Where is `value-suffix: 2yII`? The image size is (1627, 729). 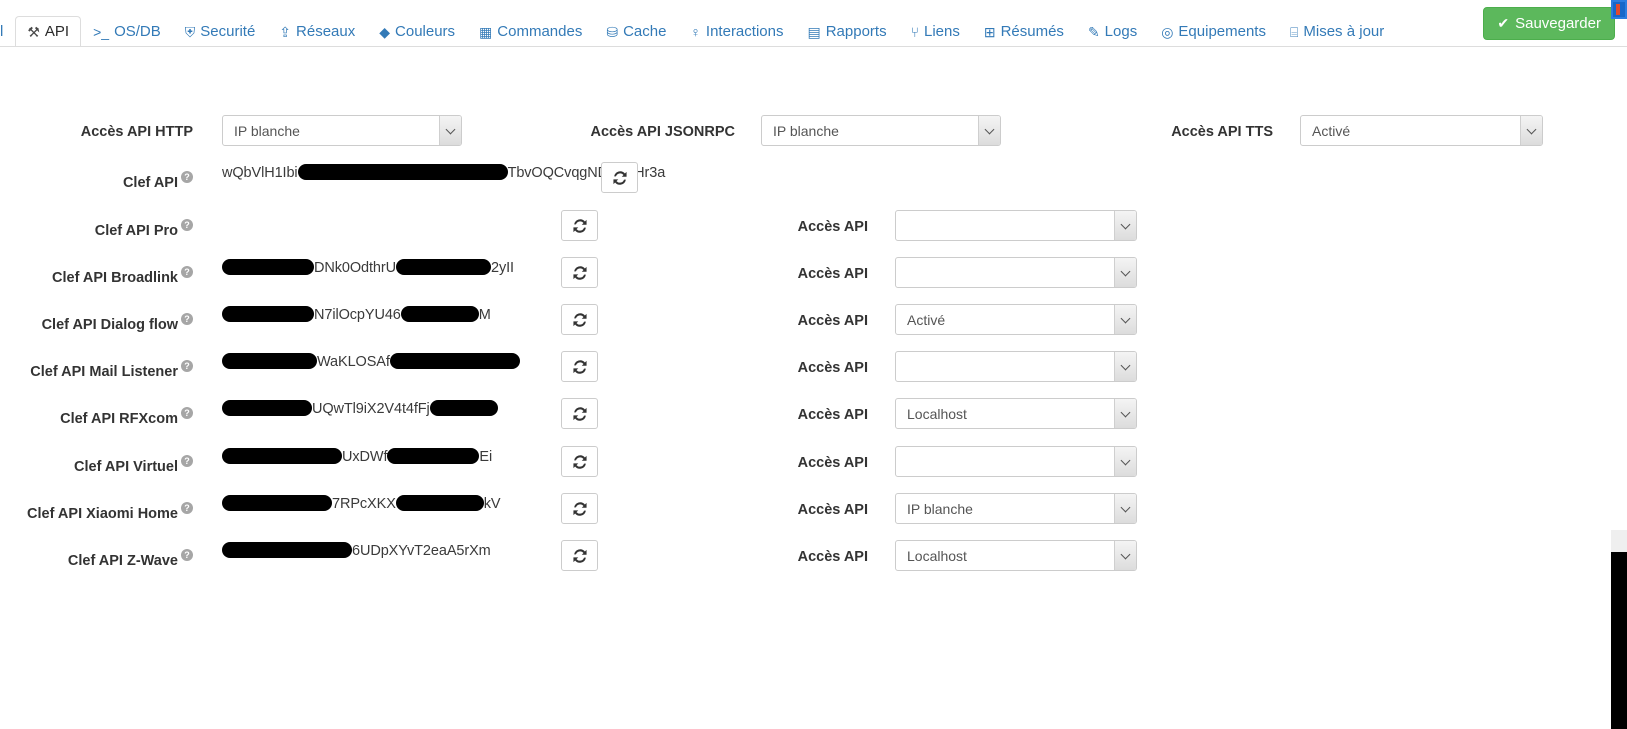 value-suffix: 2yII is located at coordinates (502, 267).